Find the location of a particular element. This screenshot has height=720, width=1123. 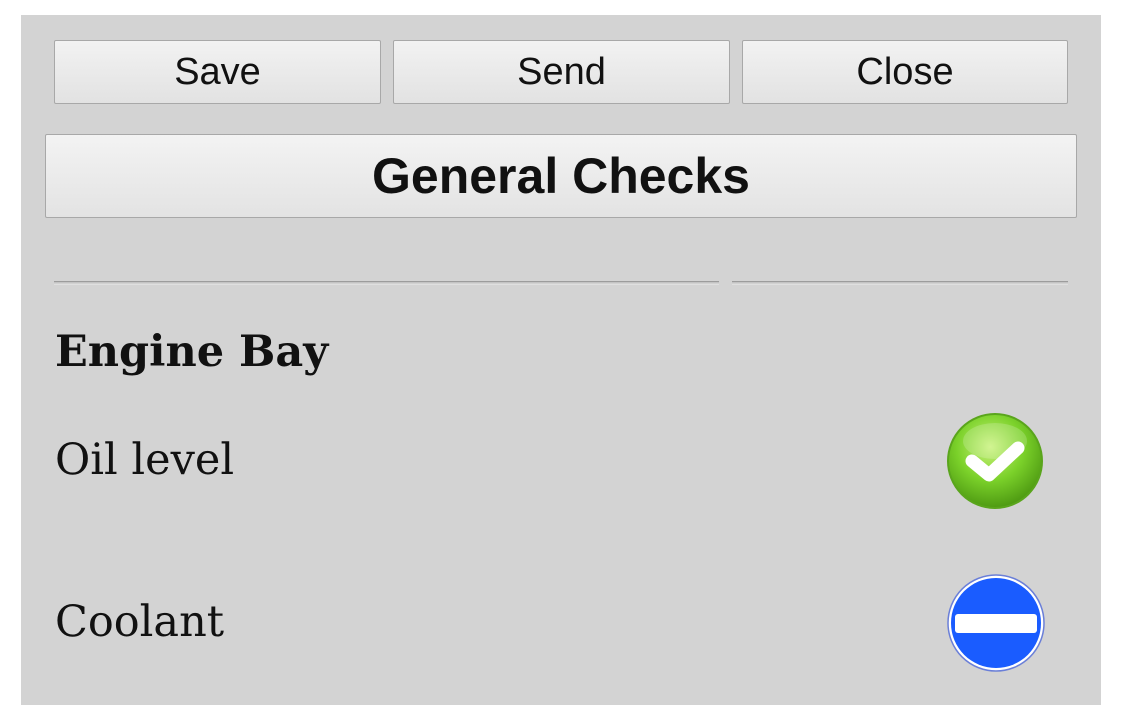

close-button-label: Close is located at coordinates (905, 71).